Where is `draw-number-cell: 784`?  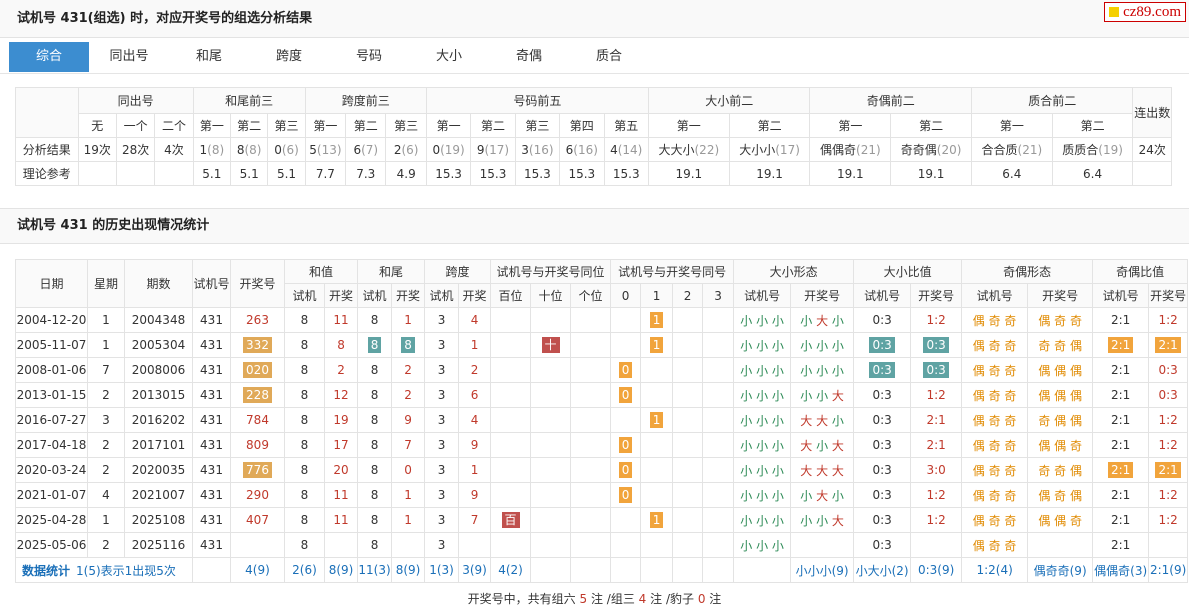
draw-number-cell: 784 is located at coordinates (257, 420).